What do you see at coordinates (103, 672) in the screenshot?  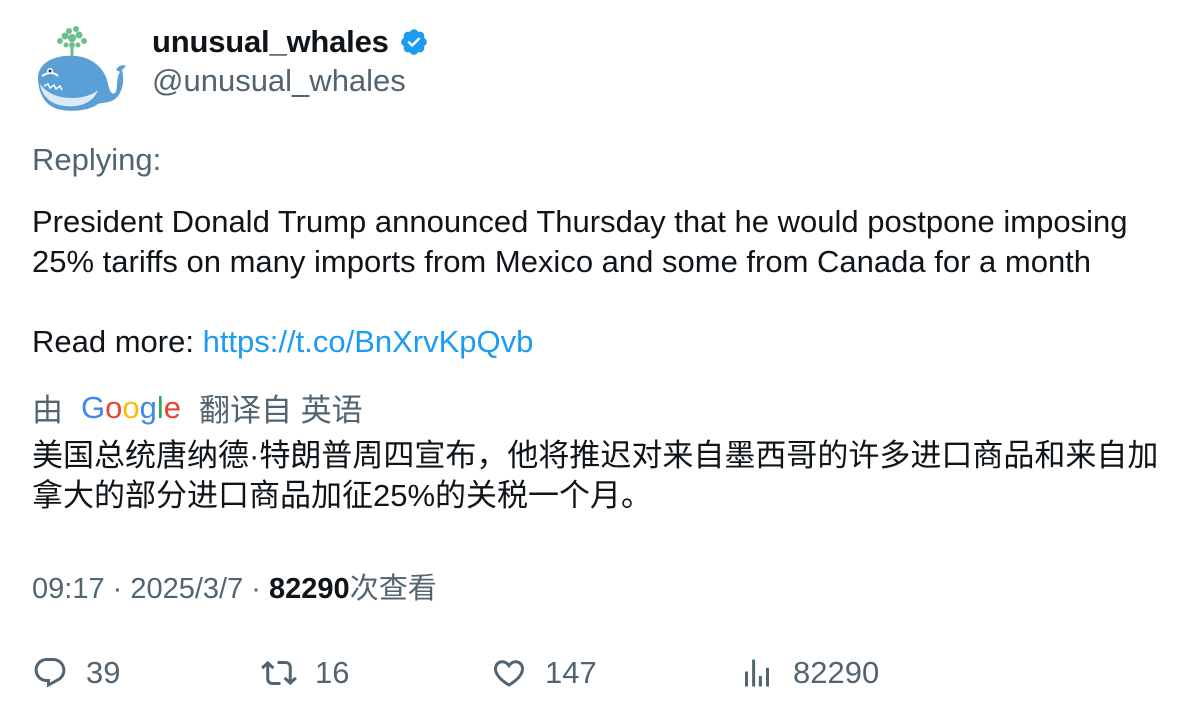 I see `reply-count: 39` at bounding box center [103, 672].